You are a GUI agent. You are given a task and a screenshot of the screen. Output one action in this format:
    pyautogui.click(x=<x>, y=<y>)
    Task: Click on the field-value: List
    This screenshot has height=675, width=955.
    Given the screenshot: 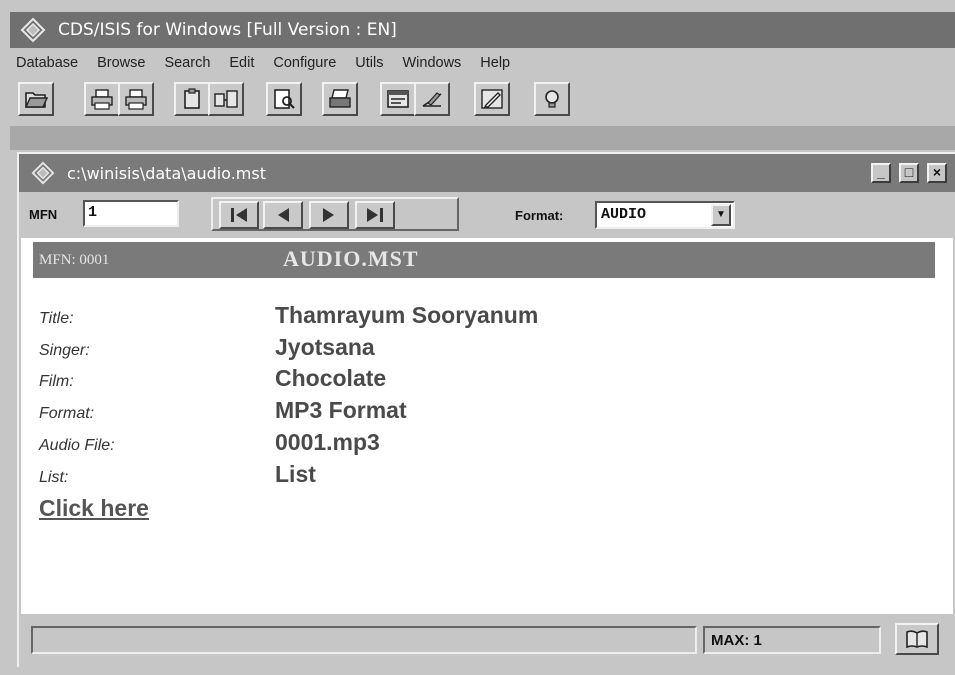 What is the action you would take?
    pyautogui.click(x=295, y=474)
    